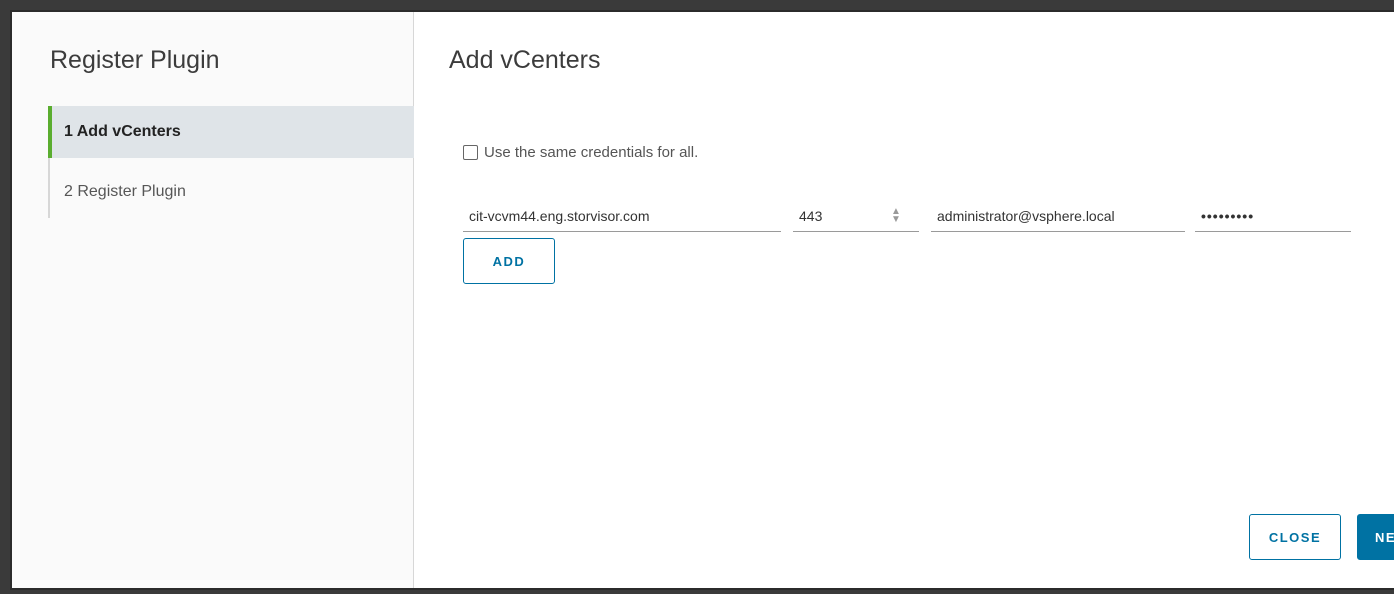  What do you see at coordinates (135, 60) in the screenshot?
I see `wizard-title: Register Plugin` at bounding box center [135, 60].